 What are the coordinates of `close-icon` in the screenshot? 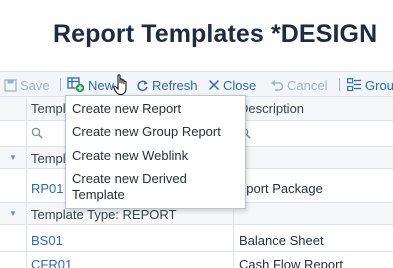 It's located at (214, 85).